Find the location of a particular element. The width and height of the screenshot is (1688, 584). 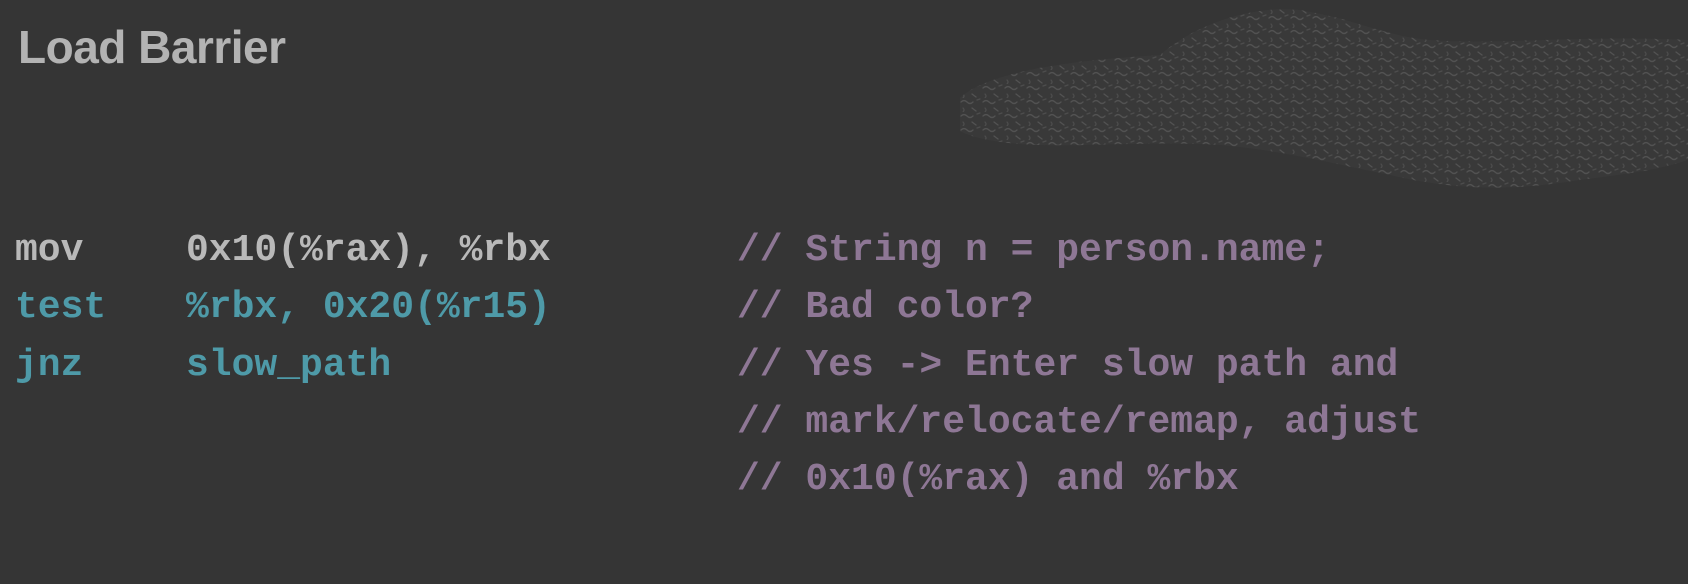

code-comment: // Yes -> Enter slow path and is located at coordinates (1068, 365).